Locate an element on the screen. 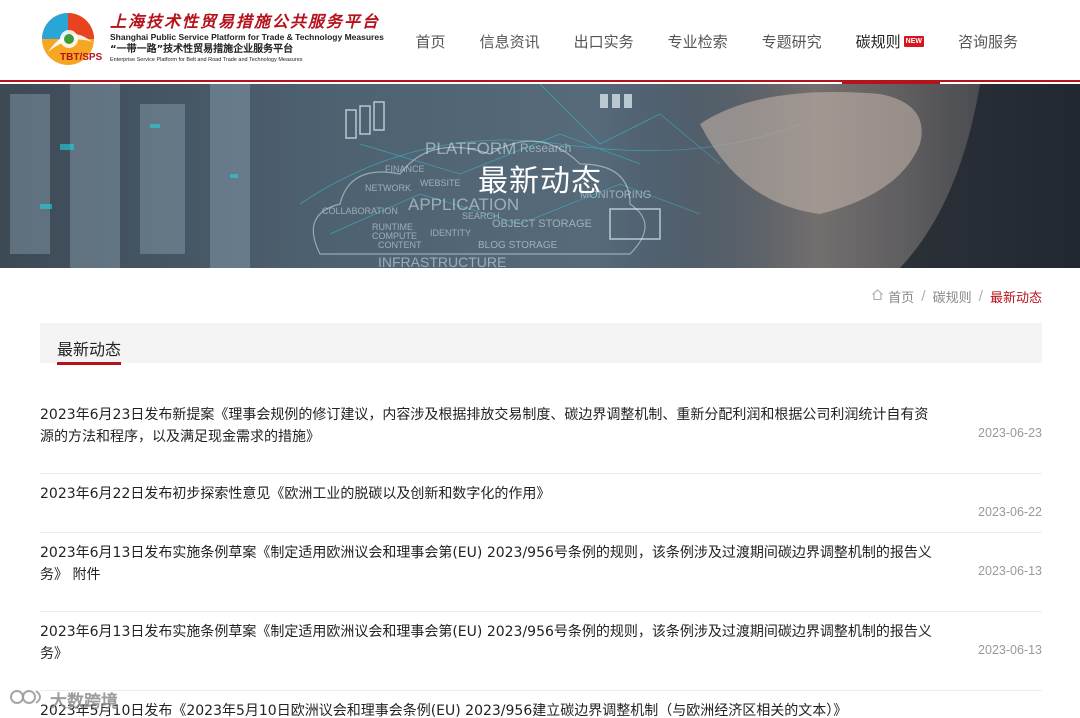  breadcrumb: 首页 / 碳规则 / 最新动态 is located at coordinates (956, 296).